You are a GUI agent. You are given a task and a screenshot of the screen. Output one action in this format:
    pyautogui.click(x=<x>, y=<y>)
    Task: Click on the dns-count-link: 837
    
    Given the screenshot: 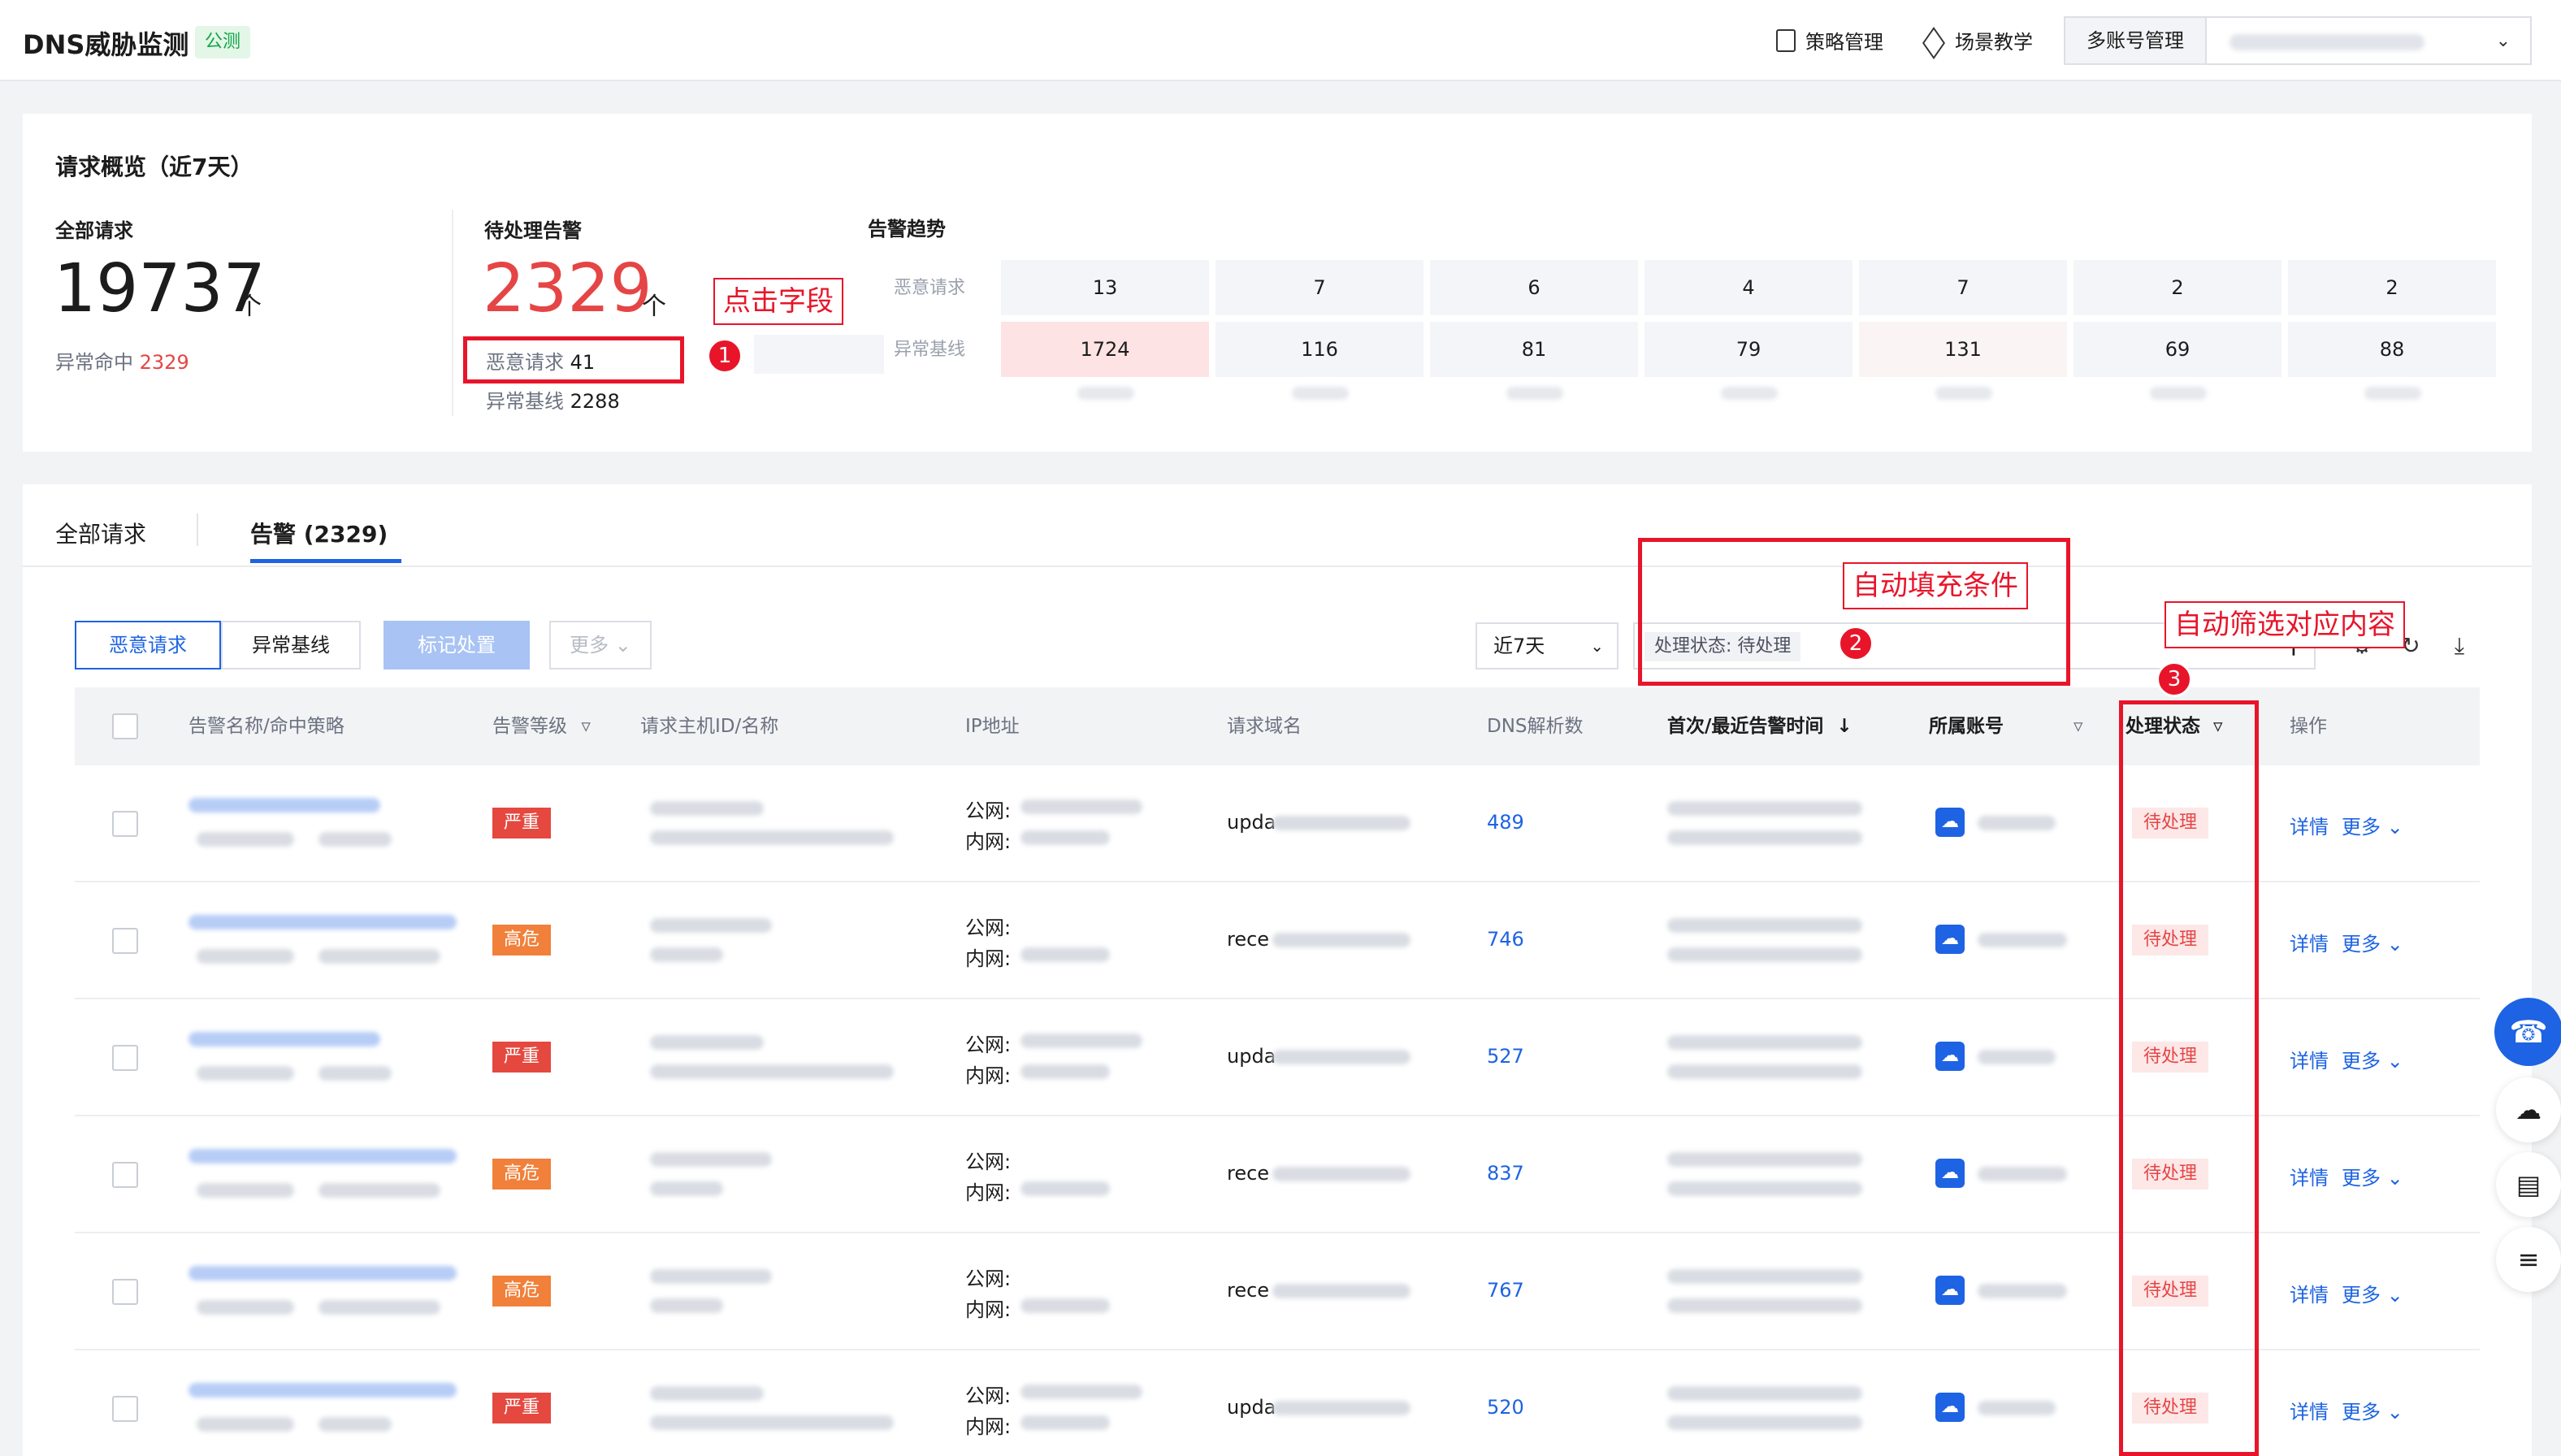 What is the action you would take?
    pyautogui.click(x=1506, y=1173)
    